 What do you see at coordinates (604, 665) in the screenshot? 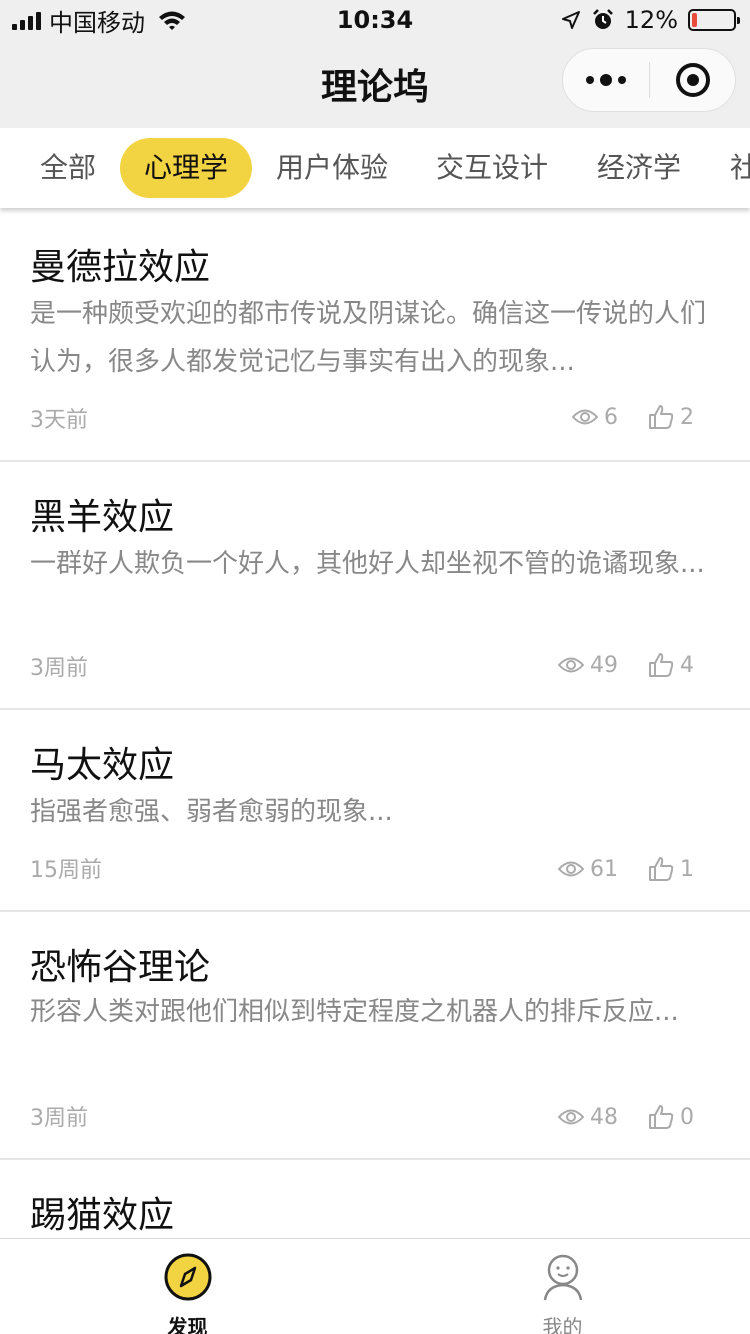
I see `view-count: 49` at bounding box center [604, 665].